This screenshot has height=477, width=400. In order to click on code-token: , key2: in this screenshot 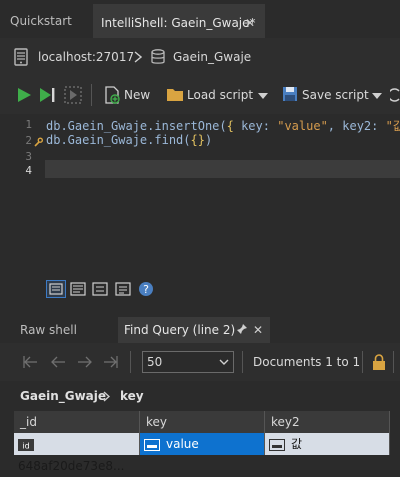, I will do `click(356, 126)`.